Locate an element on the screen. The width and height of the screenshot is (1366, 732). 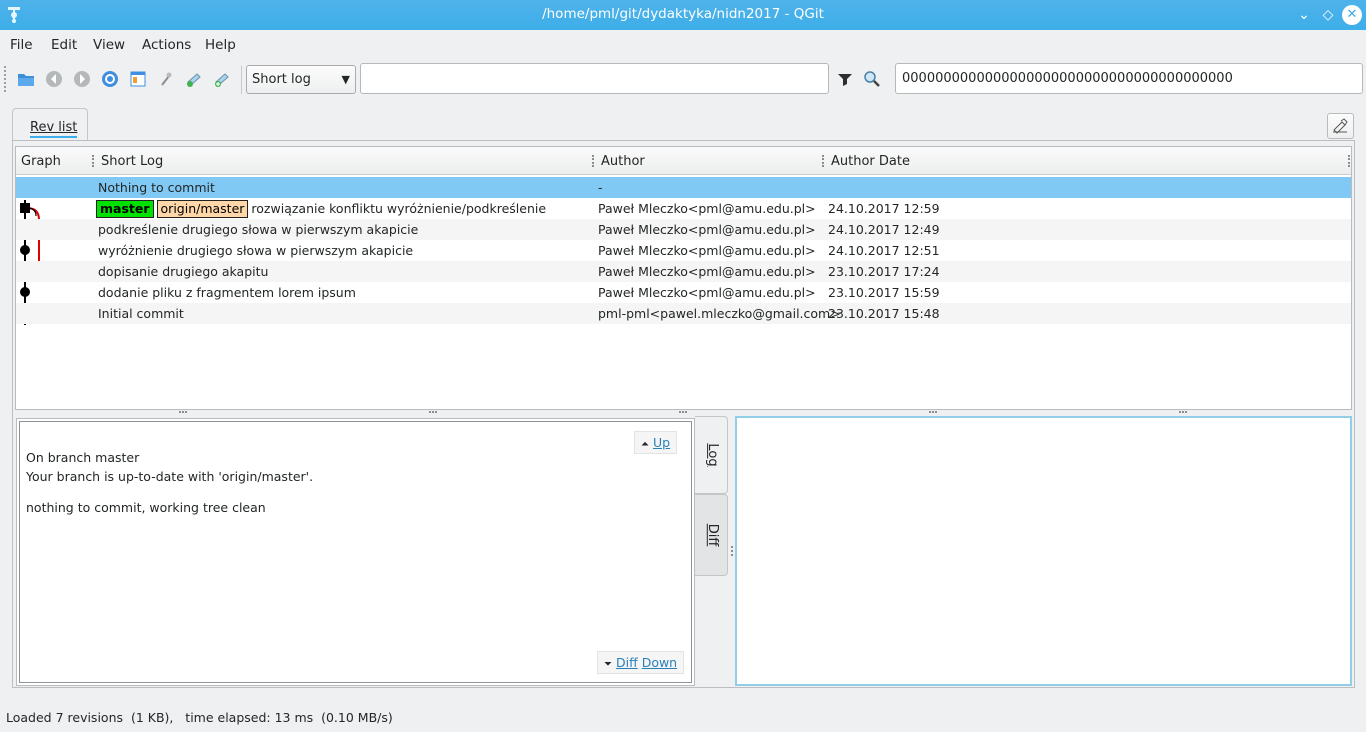
up-button: ⏶ Up is located at coordinates (656, 442).